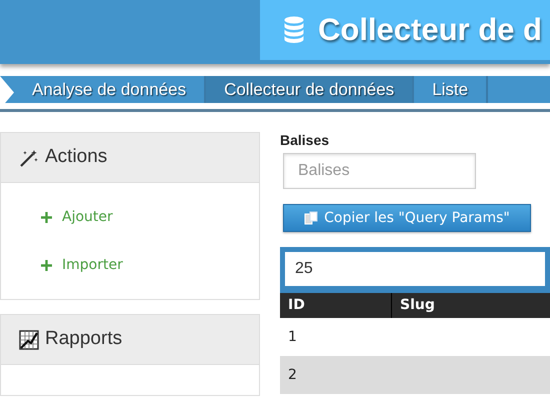  I want to click on tags-field: Balises, so click(379, 171).